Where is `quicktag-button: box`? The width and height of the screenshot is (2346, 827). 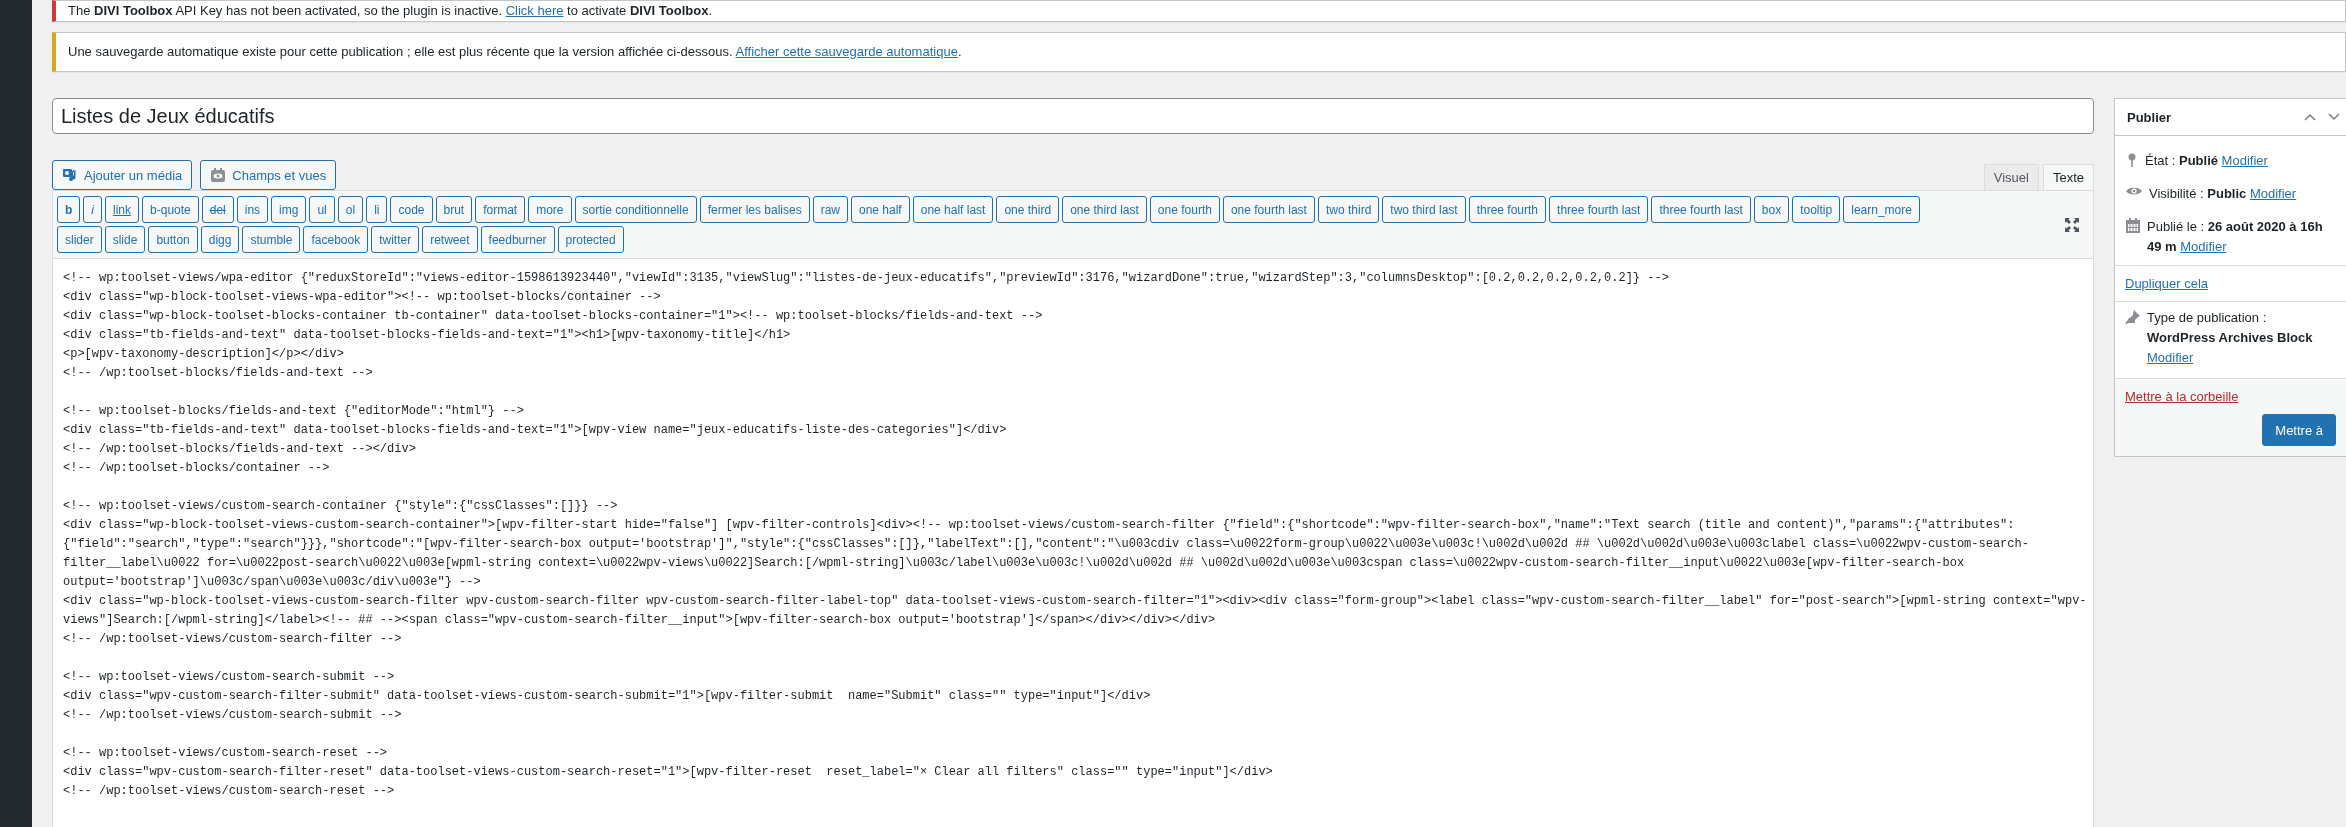
quicktag-button: box is located at coordinates (1771, 209).